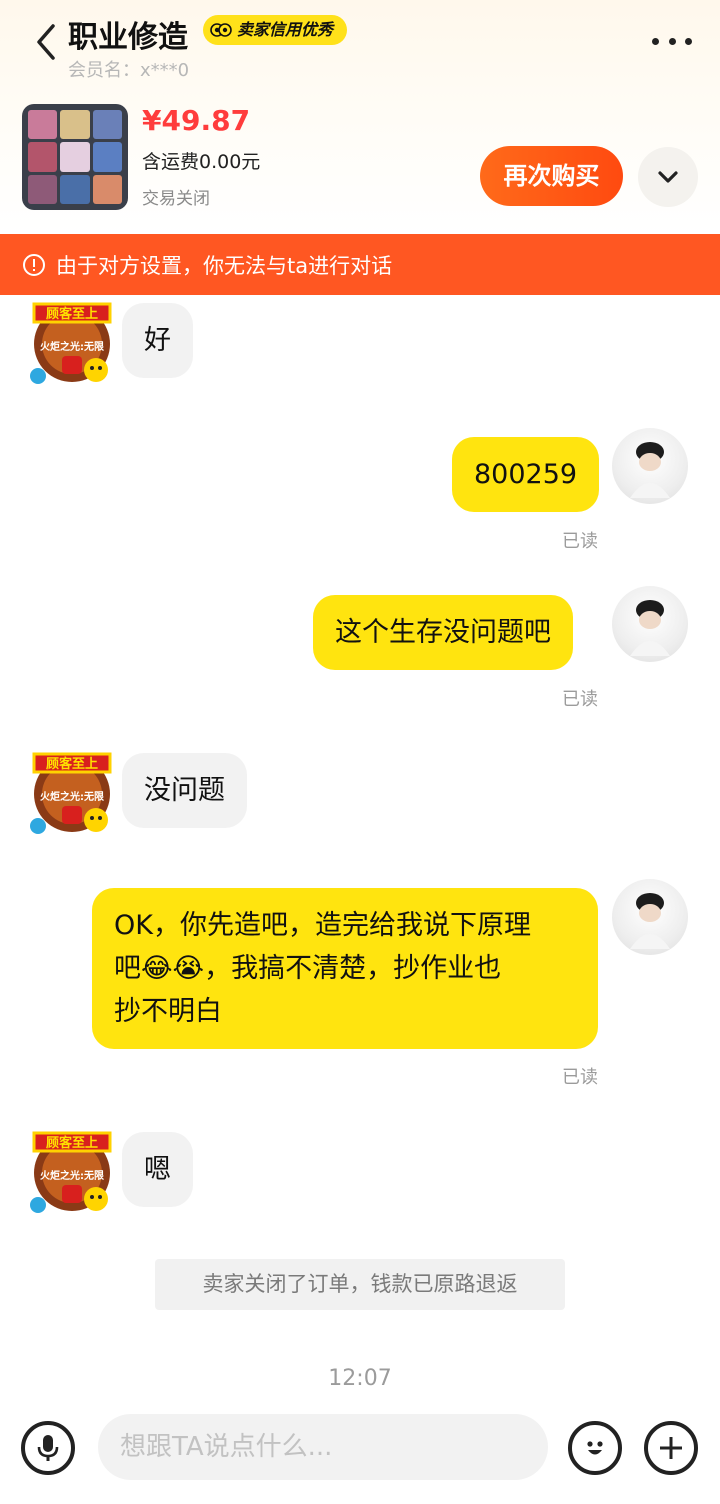 The width and height of the screenshot is (720, 1504). I want to click on microphone-icon, so click(48, 1448).